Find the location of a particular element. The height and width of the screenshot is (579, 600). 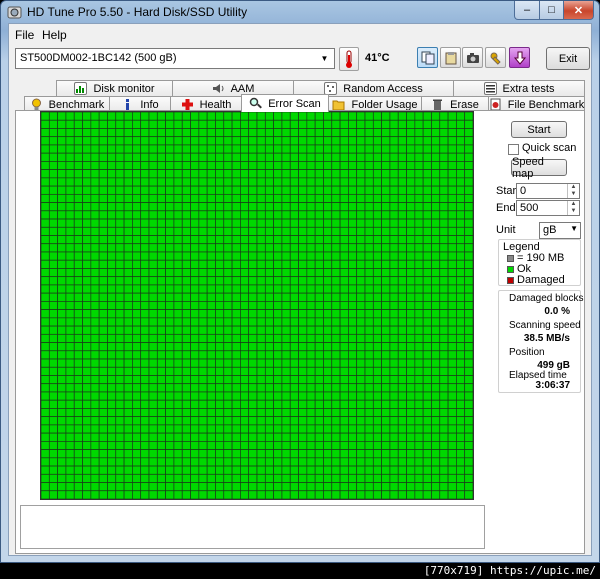

menu-file: File is located at coordinates (24, 35).